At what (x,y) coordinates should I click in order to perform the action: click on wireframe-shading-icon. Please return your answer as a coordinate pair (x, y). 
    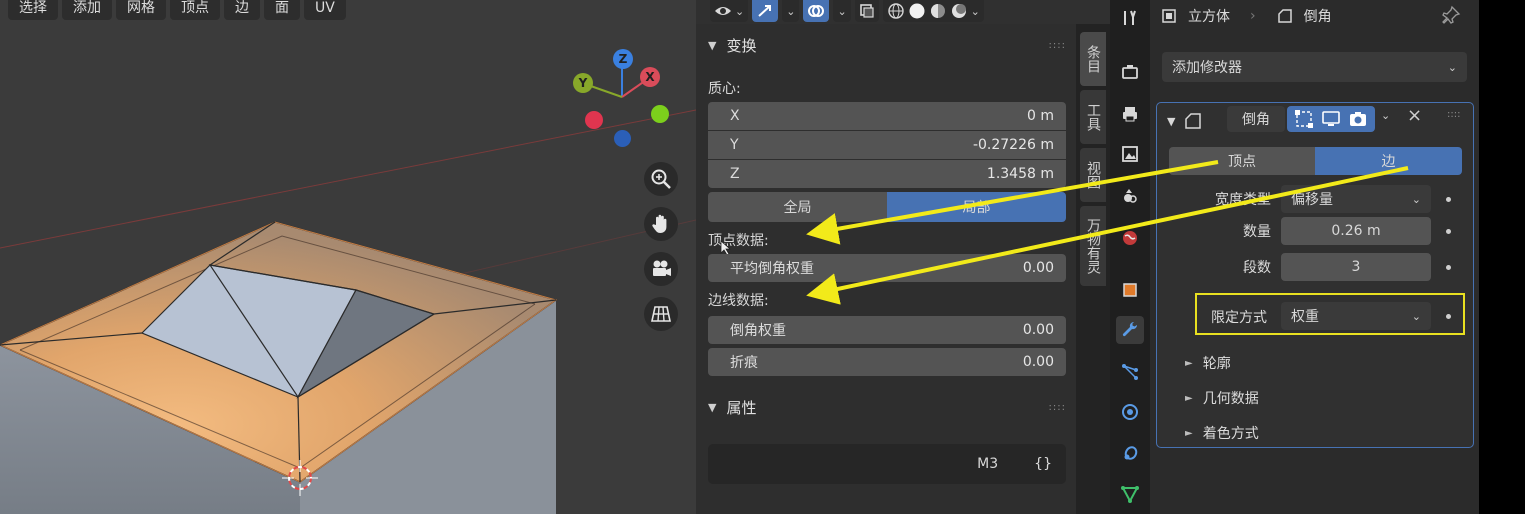
    Looking at the image, I should click on (896, 11).